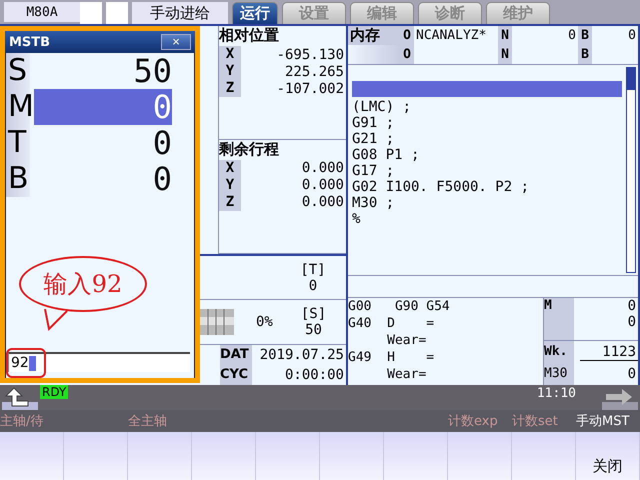 The image size is (640, 480). What do you see at coordinates (20, 398) in the screenshot?
I see `back-arrow-icon` at bounding box center [20, 398].